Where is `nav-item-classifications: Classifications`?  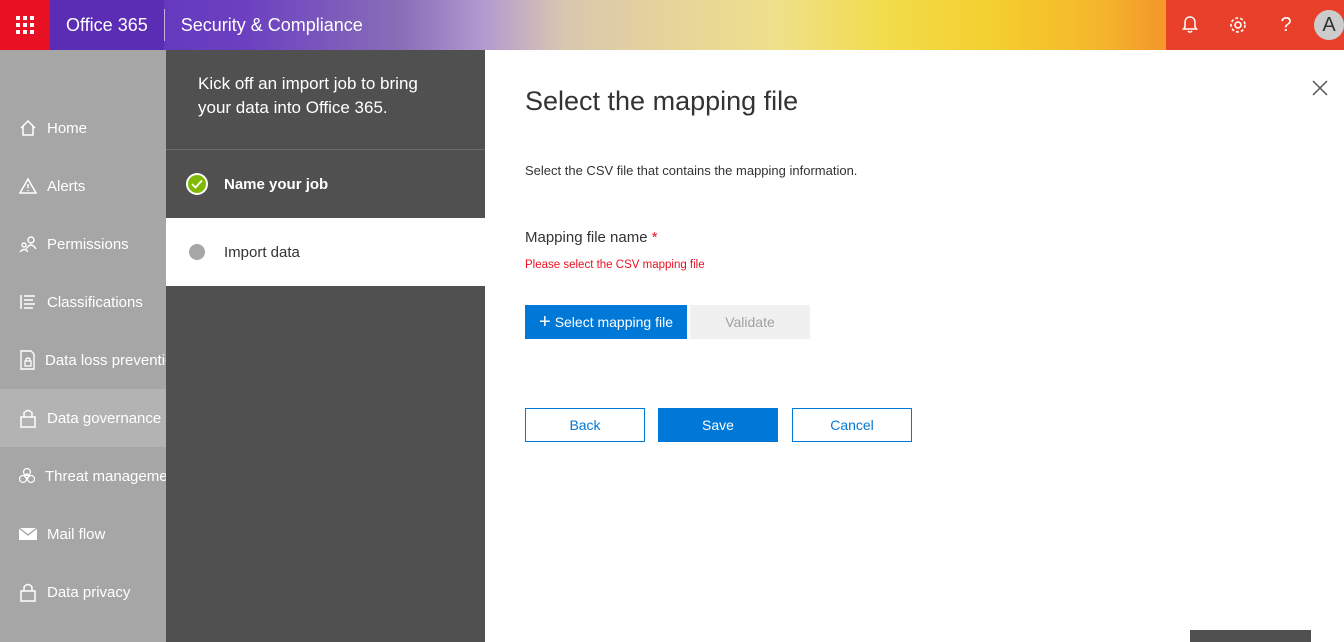 nav-item-classifications: Classifications is located at coordinates (83, 302).